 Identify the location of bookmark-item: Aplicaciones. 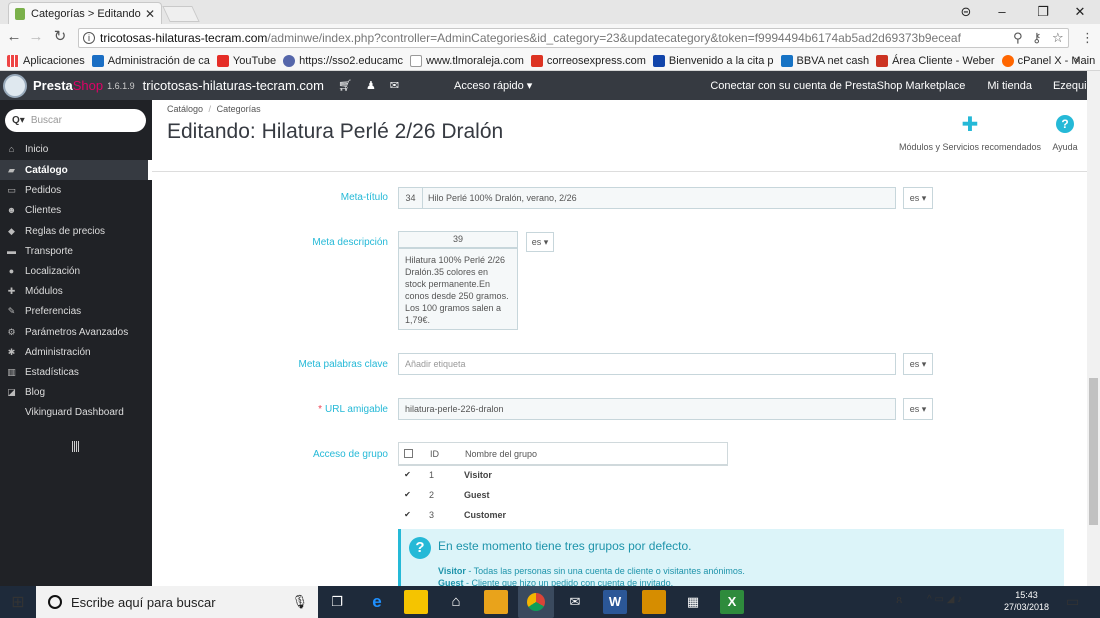
(46, 60).